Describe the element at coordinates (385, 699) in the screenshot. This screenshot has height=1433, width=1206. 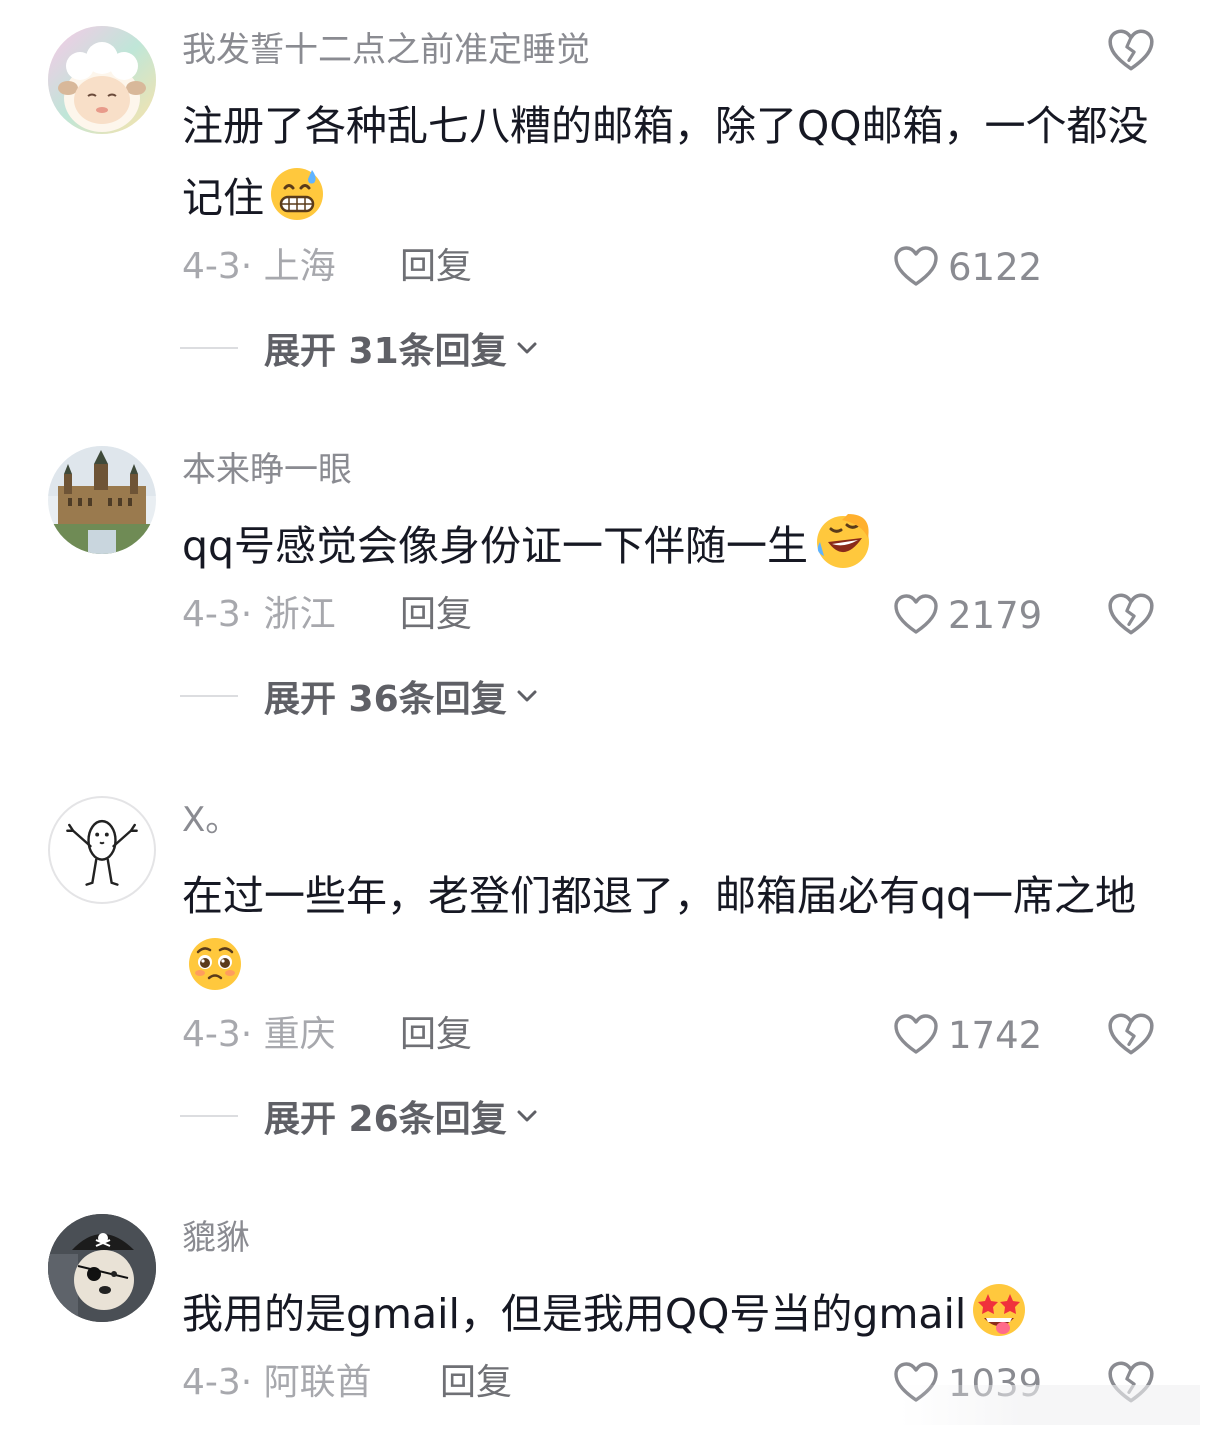
I see `expand-replies-label: 展开 36条回复` at that location.